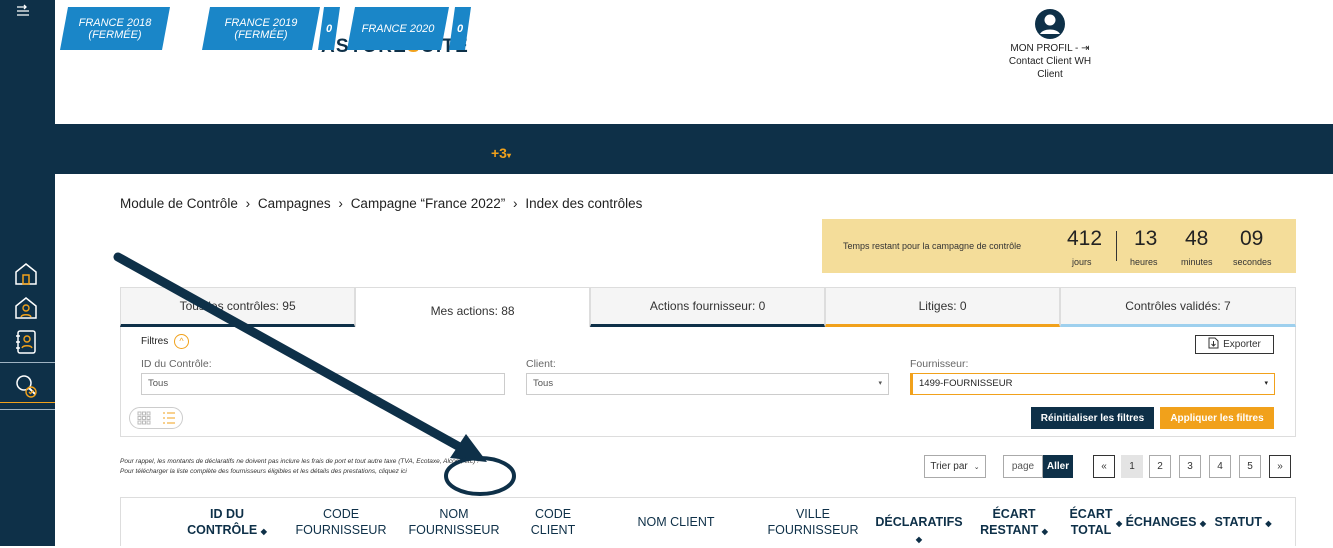 The image size is (1333, 548). What do you see at coordinates (1050, 74) in the screenshot?
I see `profile-role: Client` at bounding box center [1050, 74].